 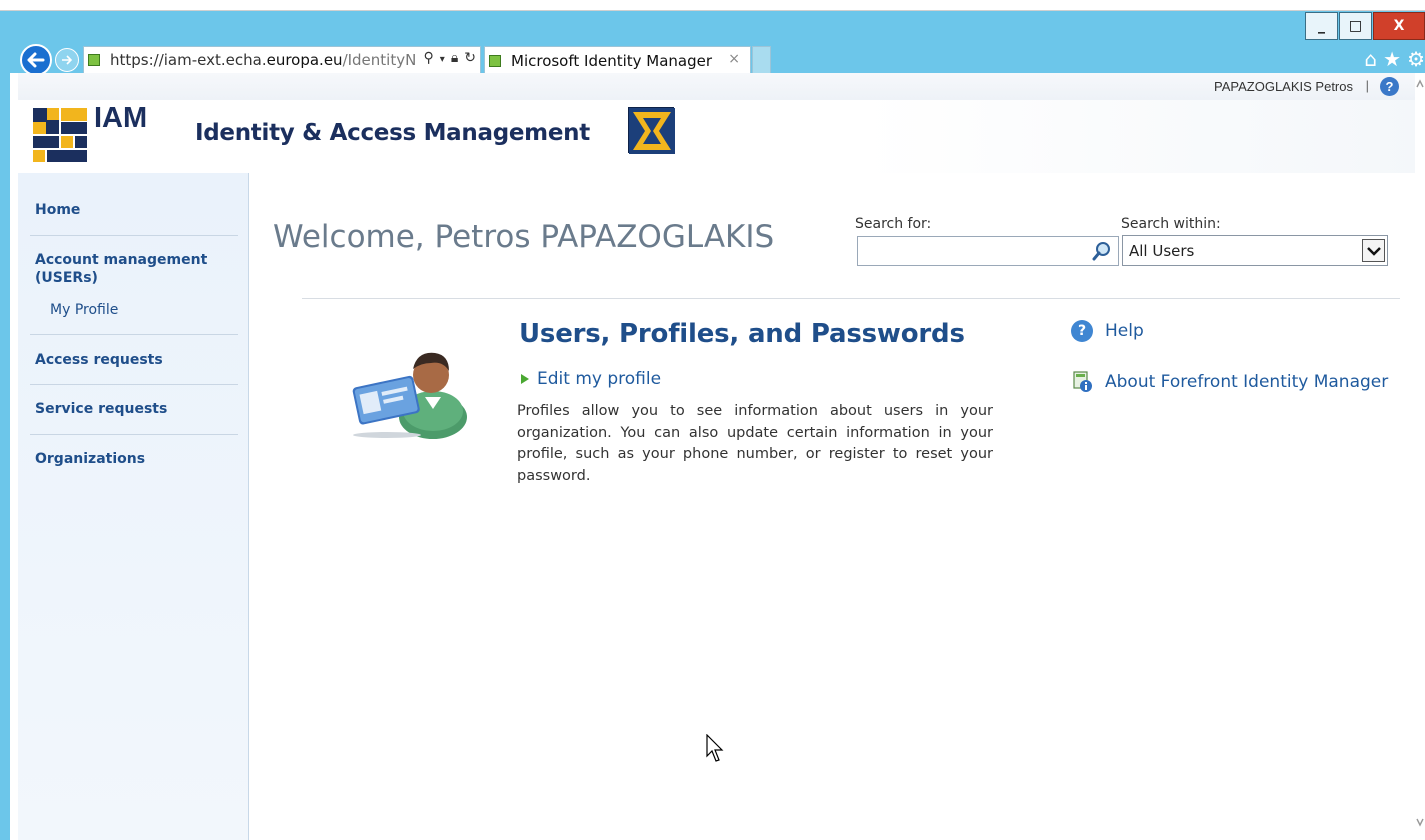 I want to click on window-frame-left, so click(x=5, y=425).